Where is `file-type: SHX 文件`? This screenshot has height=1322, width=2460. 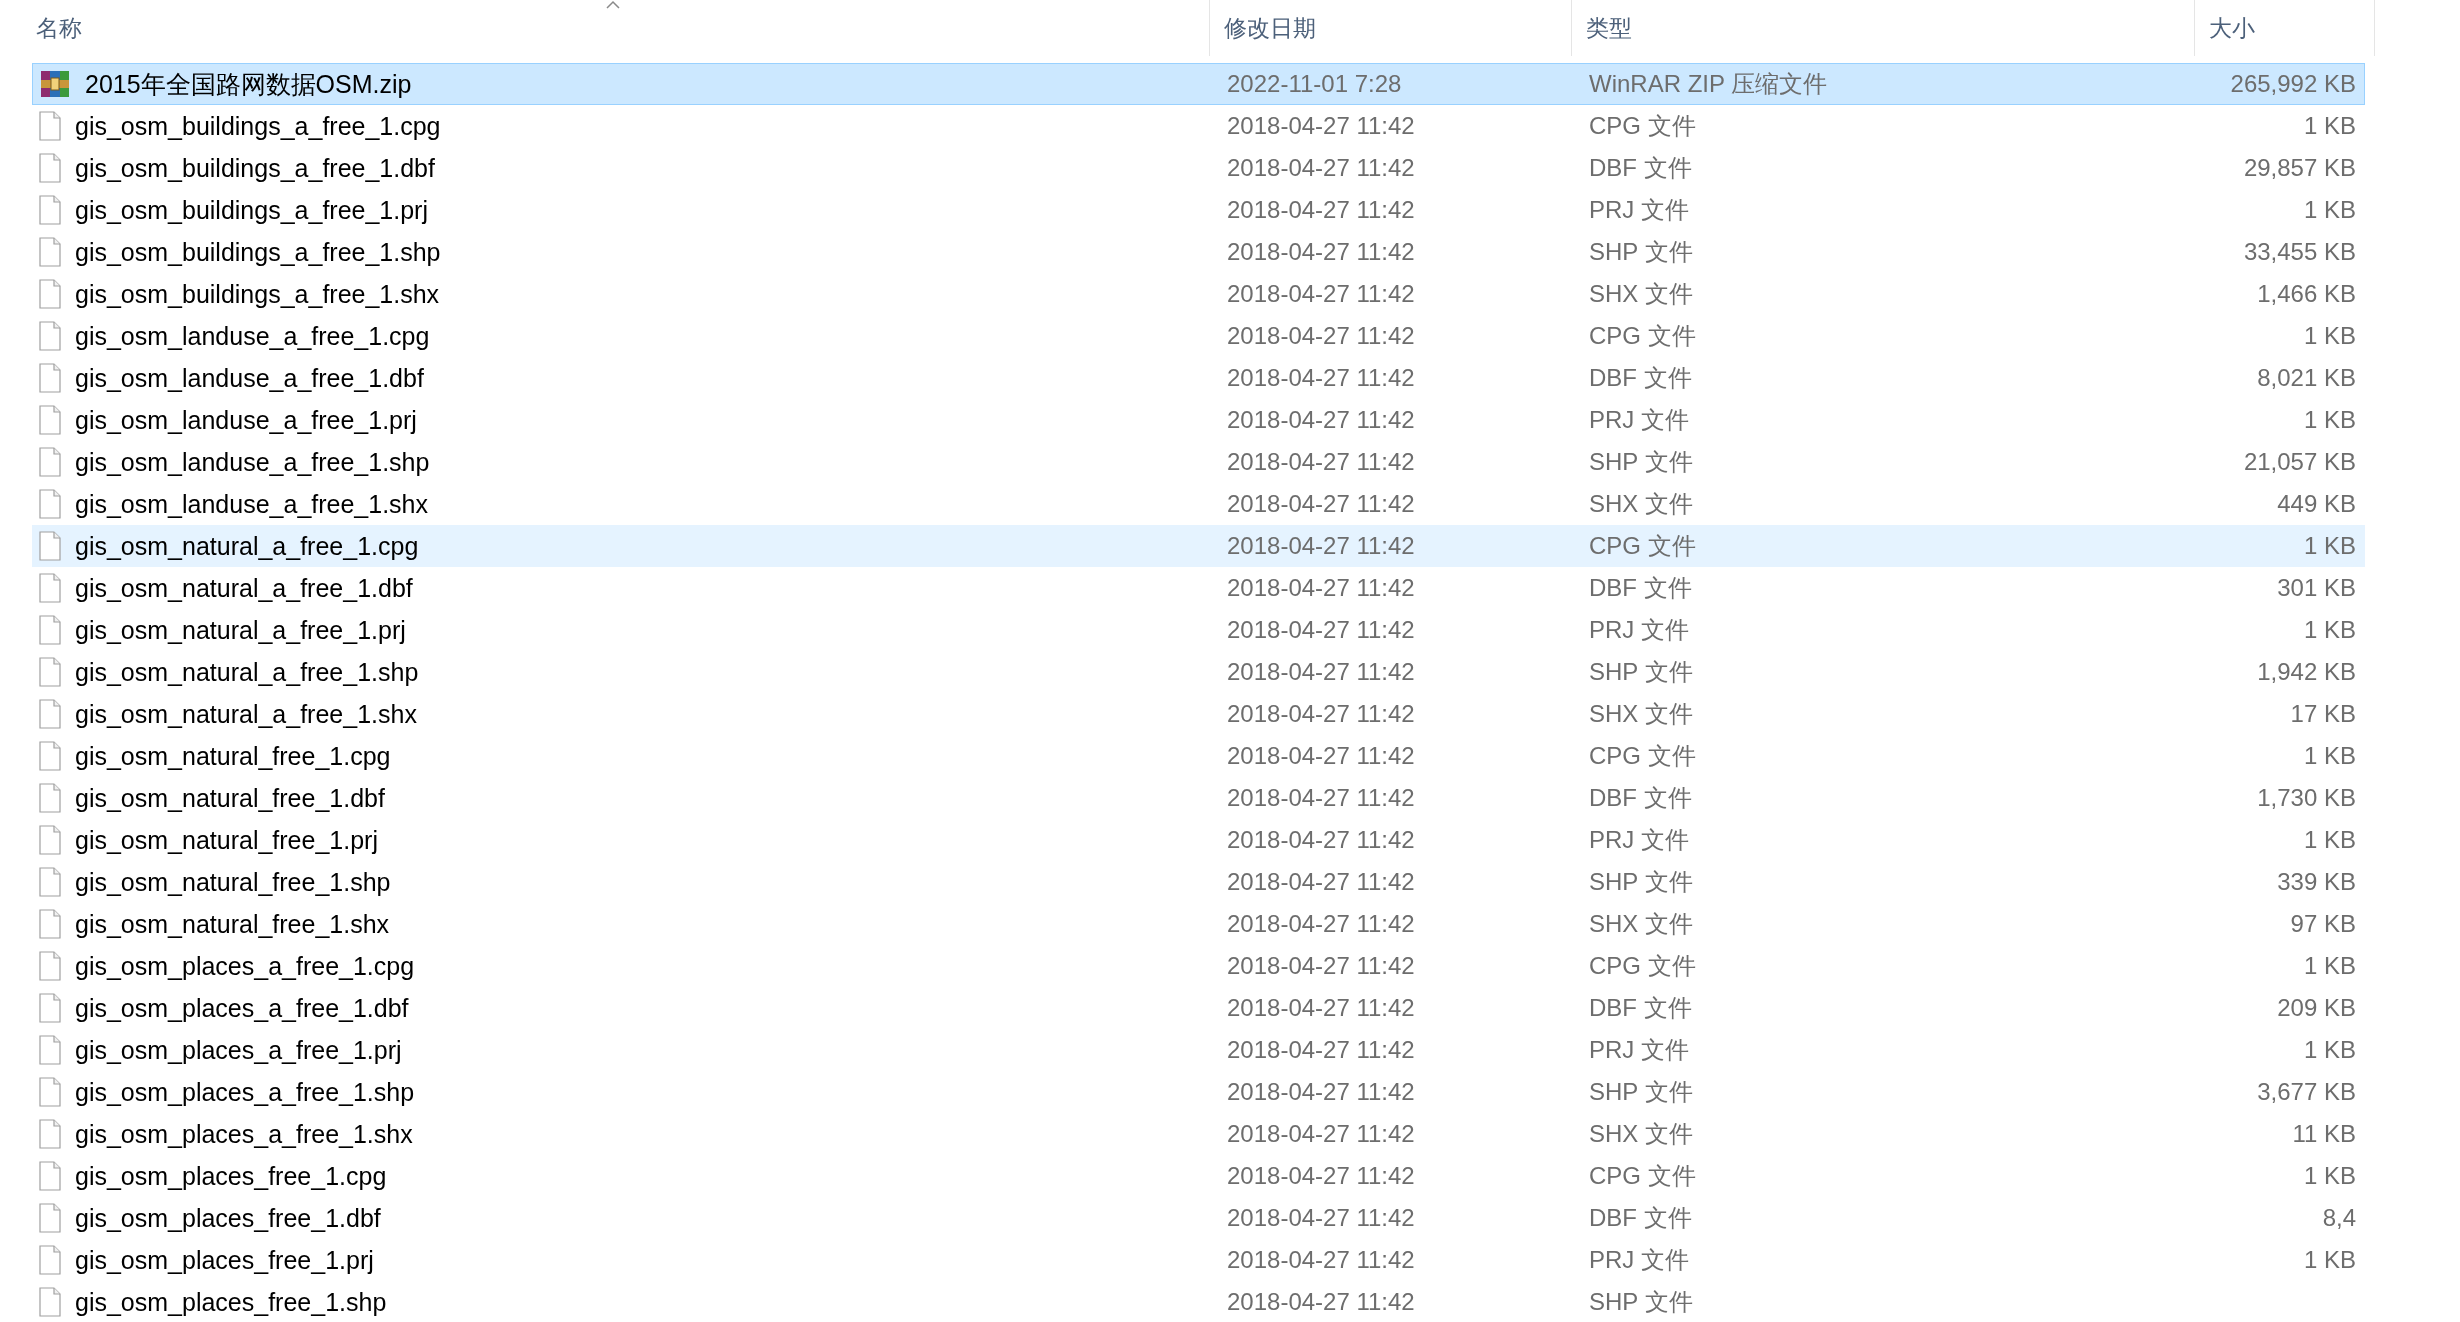
file-type: SHX 文件 is located at coordinates (1641, 714).